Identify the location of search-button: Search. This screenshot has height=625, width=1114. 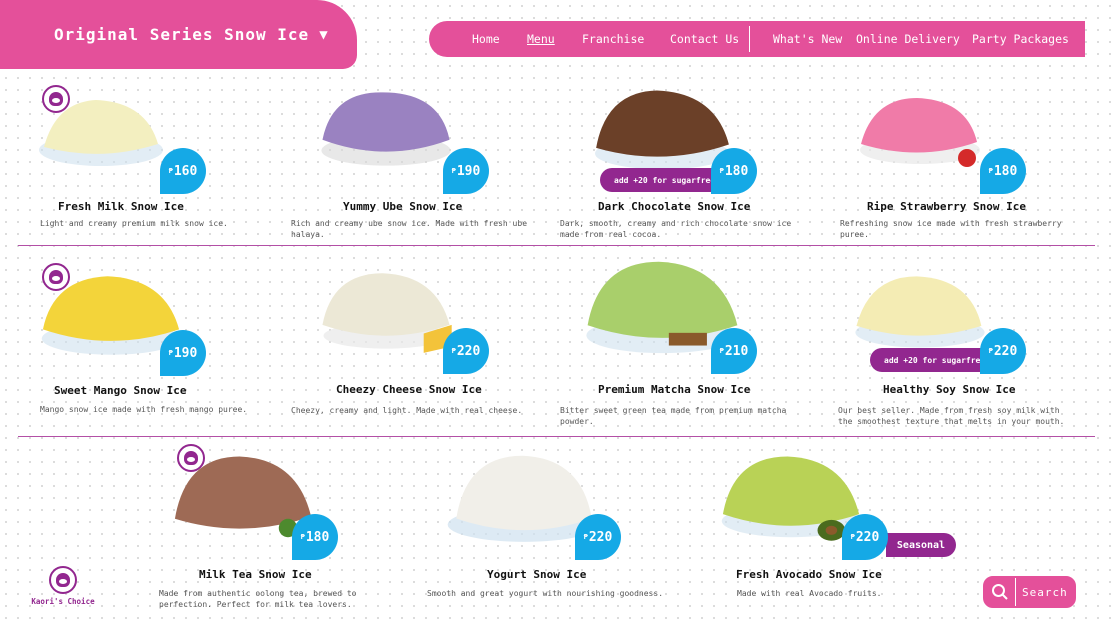
(1029, 592).